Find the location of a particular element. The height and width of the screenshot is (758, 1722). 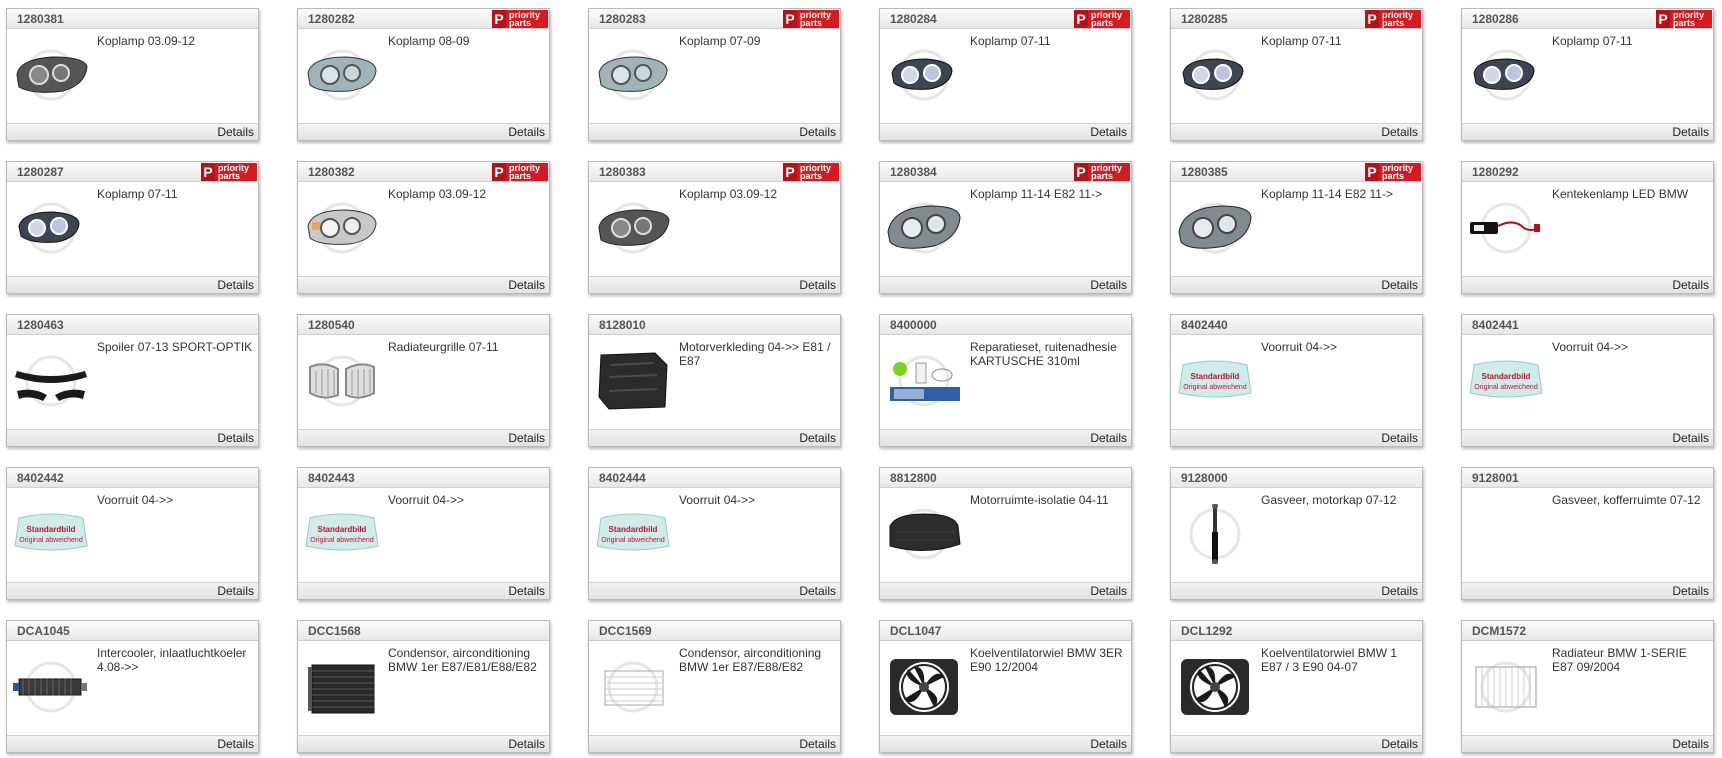

article-number: 9128000 is located at coordinates (1204, 478).